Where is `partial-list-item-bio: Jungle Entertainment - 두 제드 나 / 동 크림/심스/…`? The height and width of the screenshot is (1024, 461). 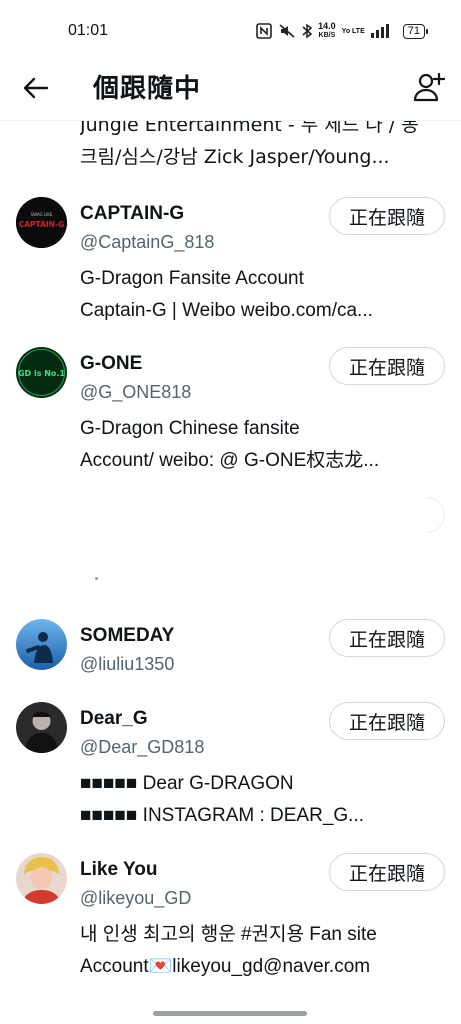 partial-list-item-bio: Jungle Entertainment - 두 제드 나 / 동 크림/심스/… is located at coordinates (265, 146).